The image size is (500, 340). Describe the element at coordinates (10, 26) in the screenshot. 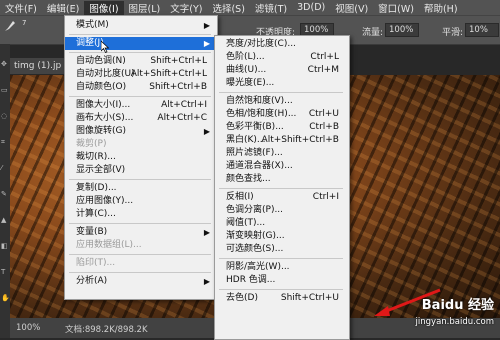

I see `brush-tool-icon` at that location.